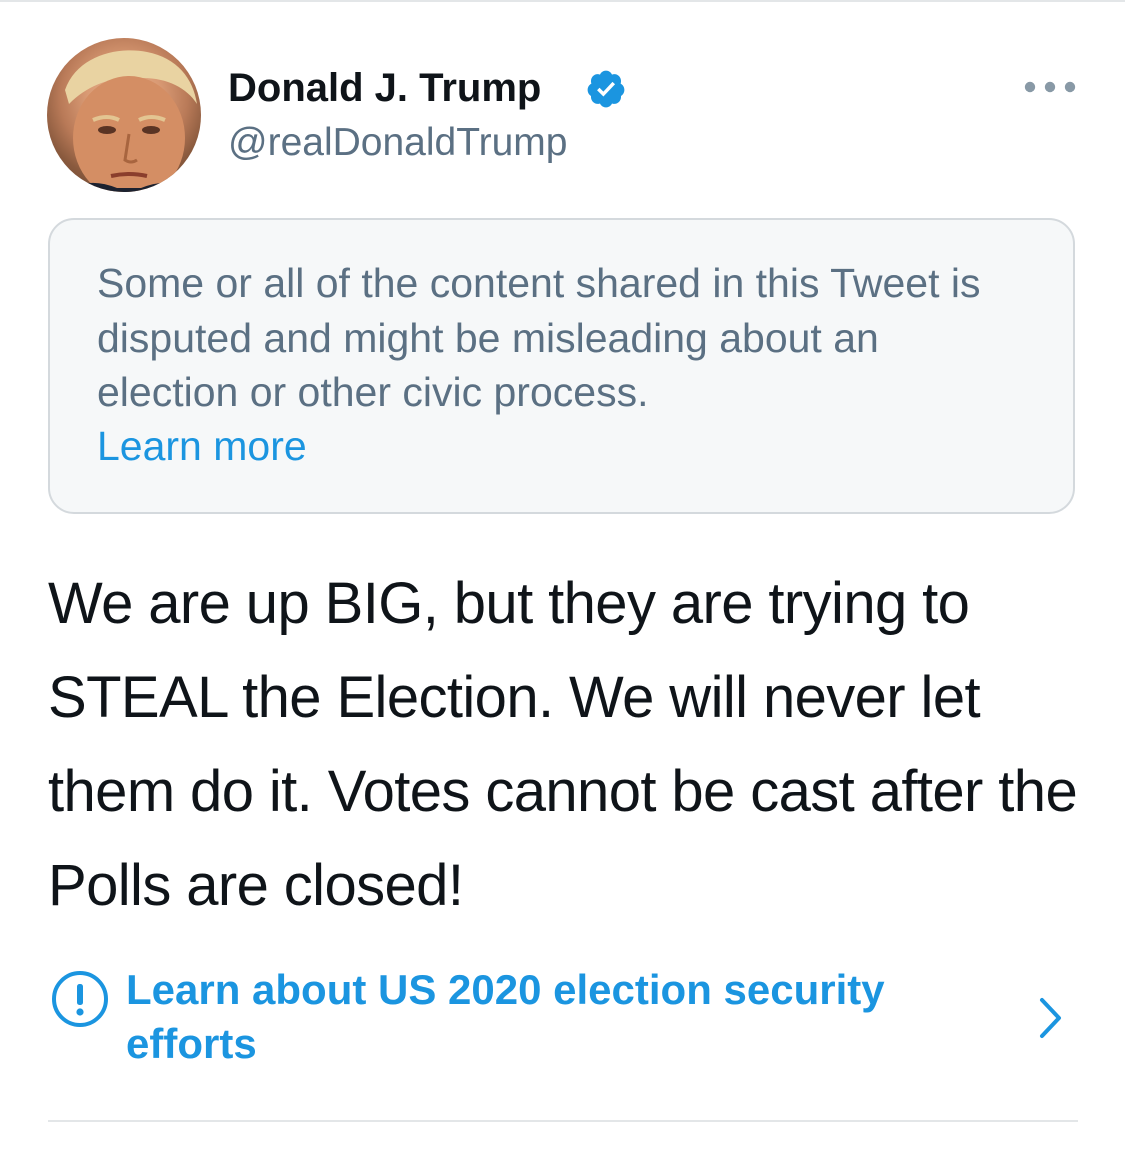  Describe the element at coordinates (384, 88) in the screenshot. I see `display-name: Donald J. Trump` at that location.